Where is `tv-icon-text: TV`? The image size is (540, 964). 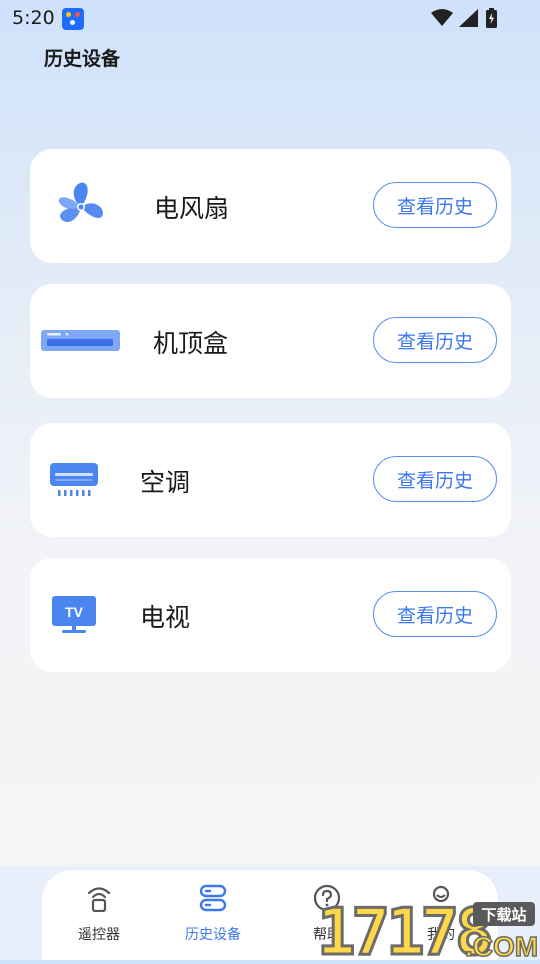
tv-icon-text: TV is located at coordinates (74, 612).